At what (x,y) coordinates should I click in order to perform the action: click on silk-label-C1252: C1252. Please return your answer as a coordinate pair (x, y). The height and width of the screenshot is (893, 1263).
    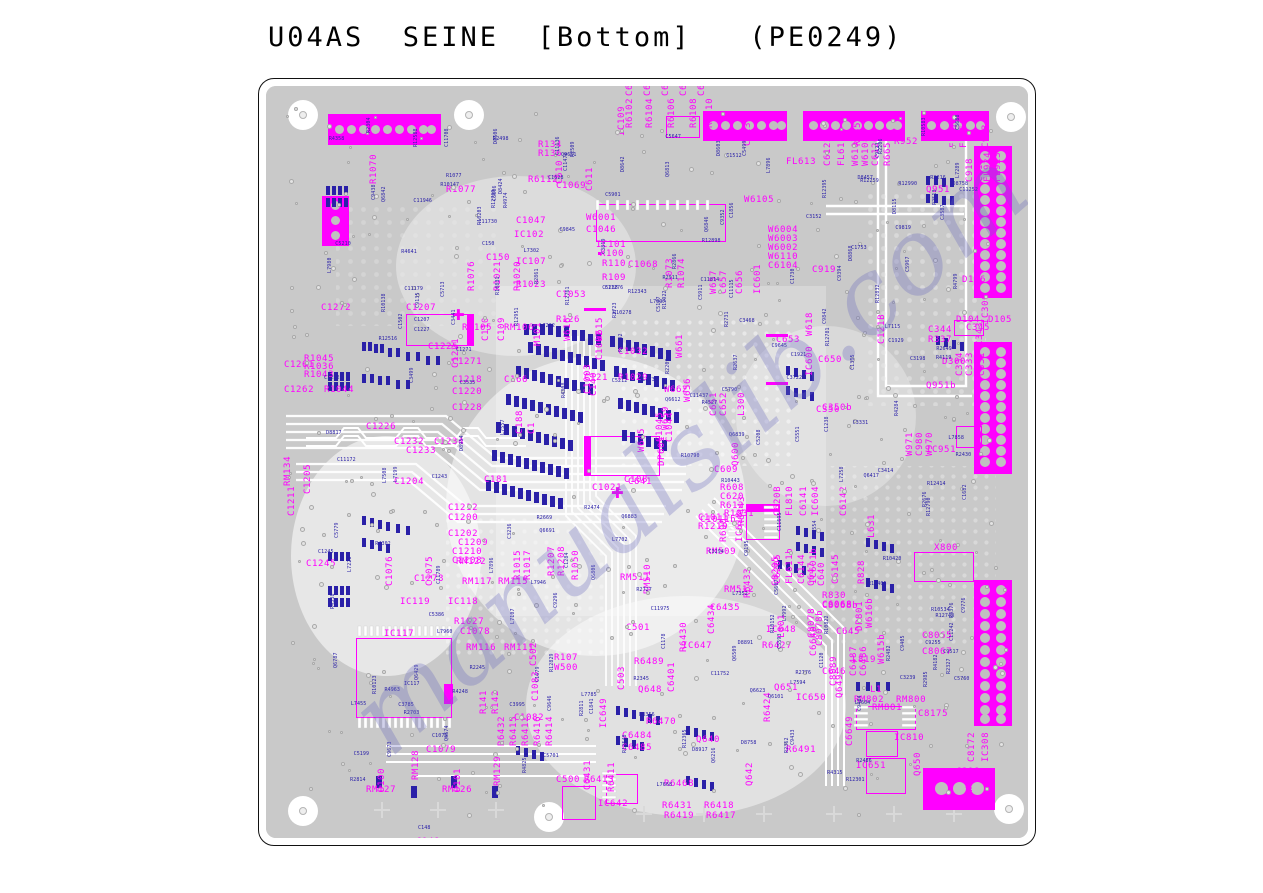
    Looking at the image, I should click on (332, 378).